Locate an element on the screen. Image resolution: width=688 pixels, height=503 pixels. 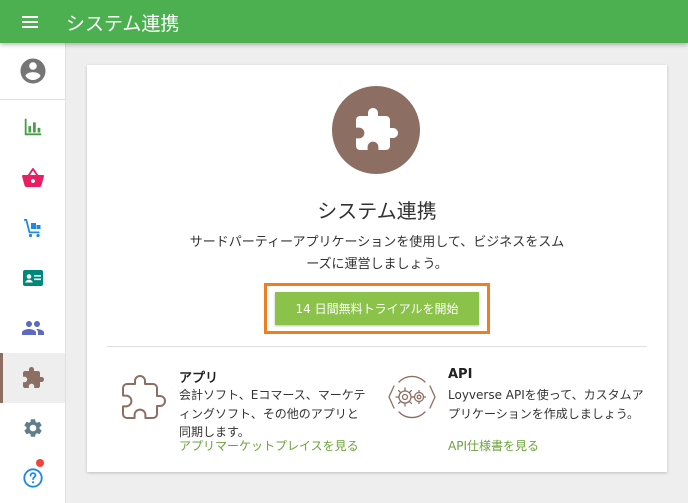
bar-chart-icon is located at coordinates (32, 127).